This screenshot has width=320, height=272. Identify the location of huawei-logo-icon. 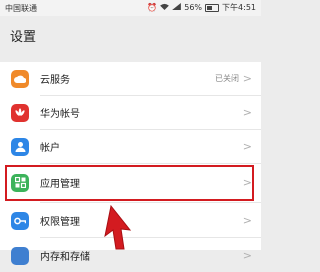
(20, 112).